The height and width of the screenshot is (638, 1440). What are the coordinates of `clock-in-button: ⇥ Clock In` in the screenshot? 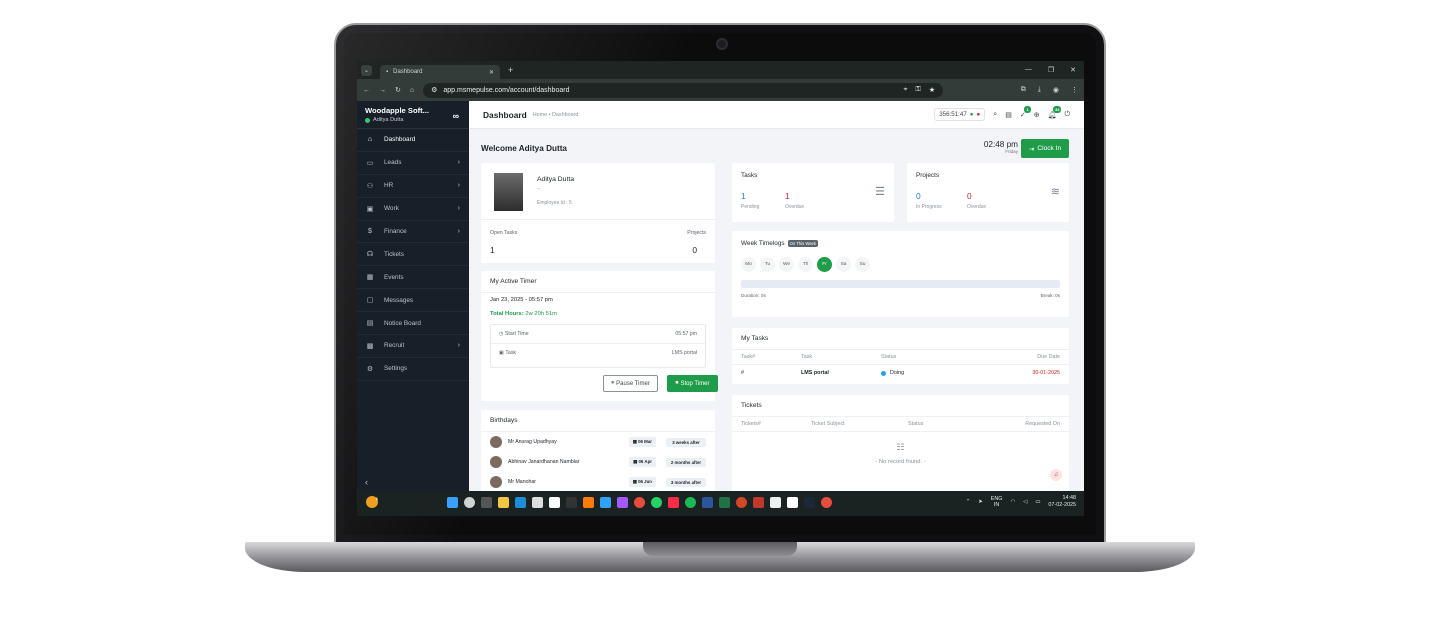 It's located at (1045, 148).